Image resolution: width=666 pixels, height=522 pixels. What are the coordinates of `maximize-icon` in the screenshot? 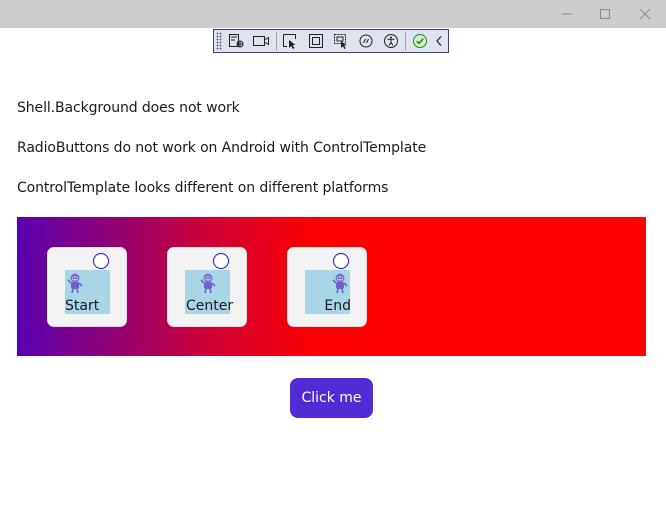 It's located at (605, 14).